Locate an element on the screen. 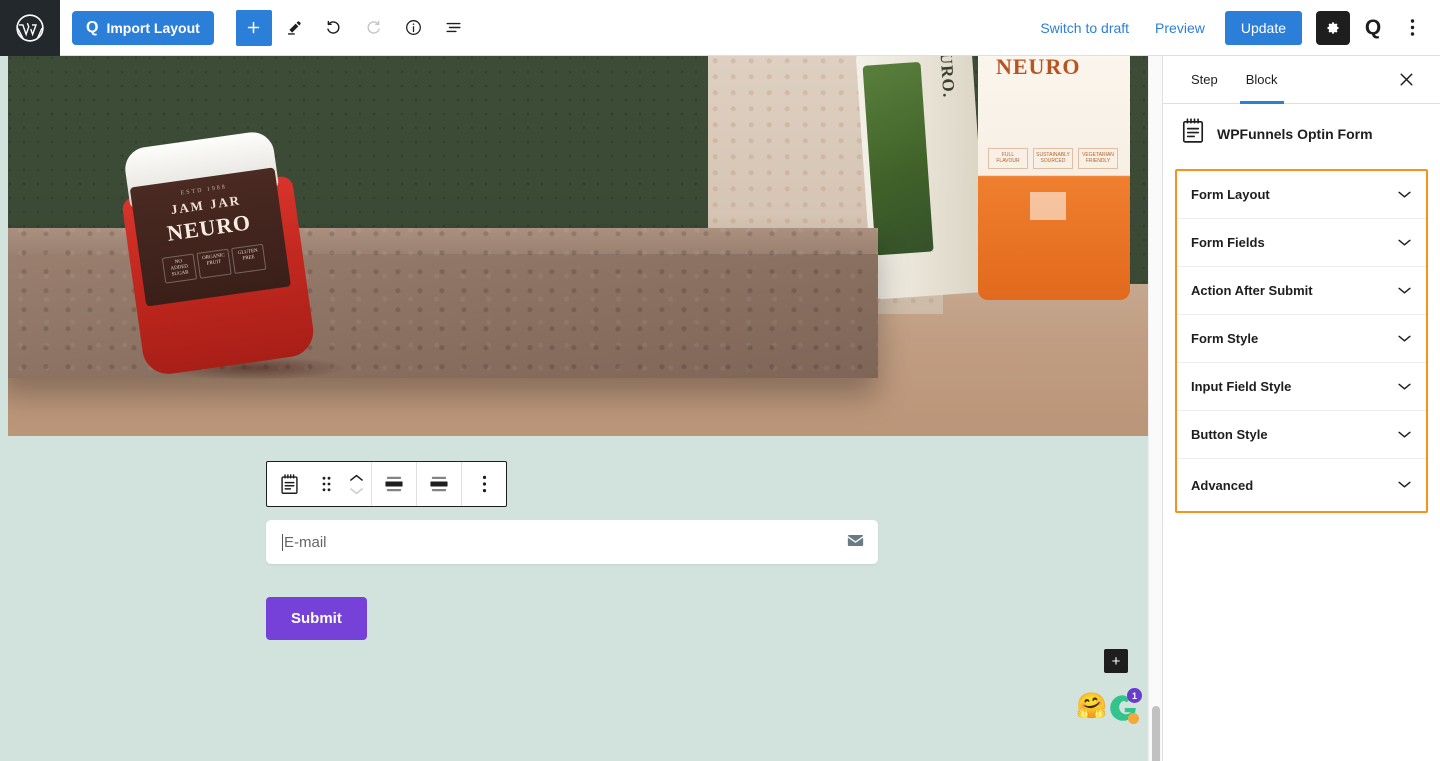 This screenshot has height=761, width=1440. panel-label: Form Style is located at coordinates (1225, 338).